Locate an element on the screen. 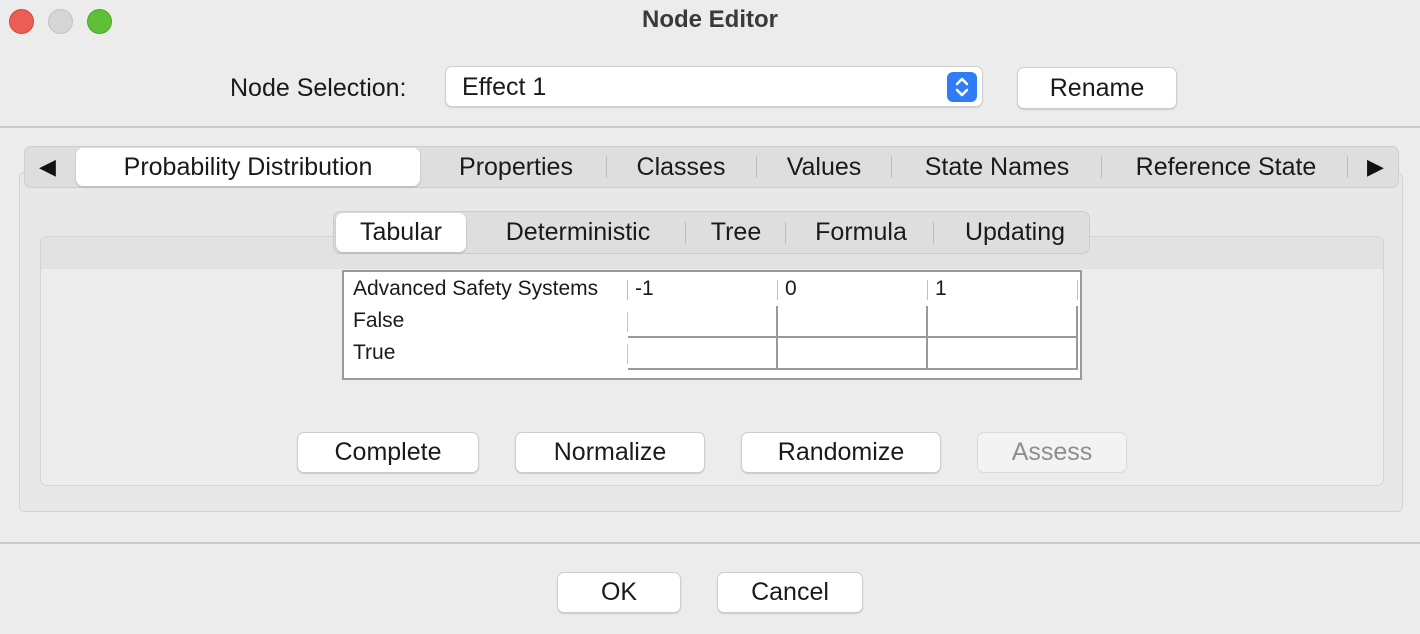 The image size is (1420, 634). subtab-updating: Updating is located at coordinates (1015, 232).